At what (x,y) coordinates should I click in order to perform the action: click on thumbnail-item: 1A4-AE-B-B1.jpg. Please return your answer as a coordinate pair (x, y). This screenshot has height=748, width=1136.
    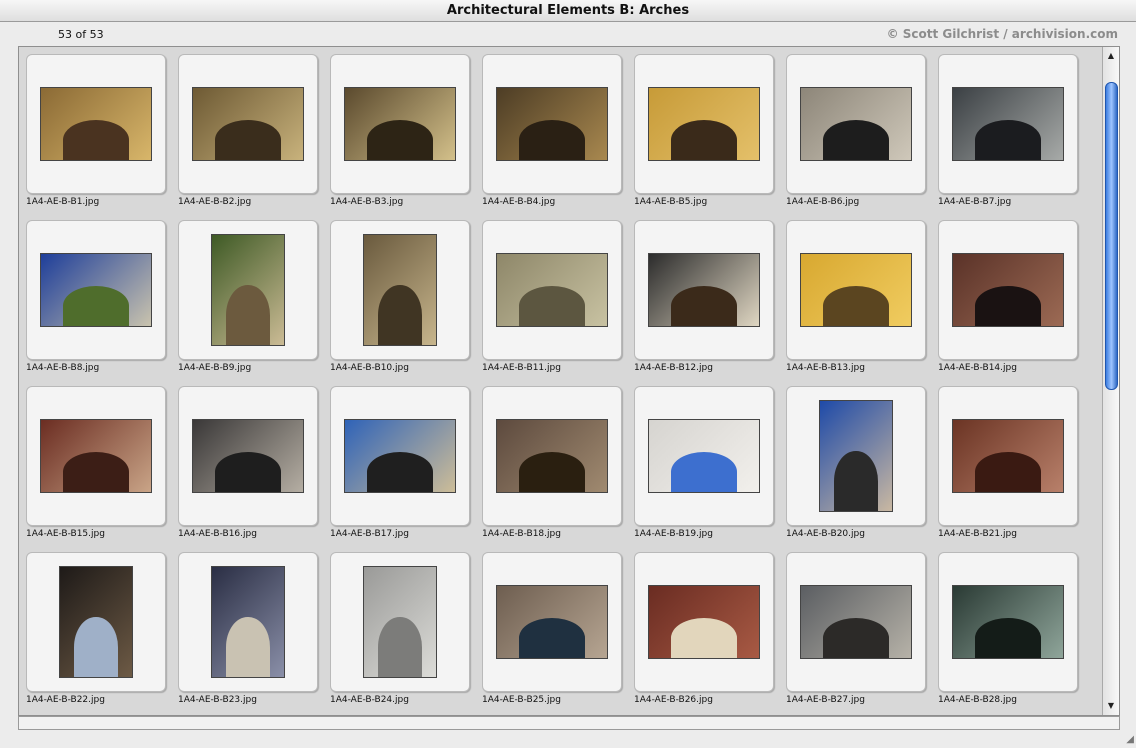
    Looking at the image, I should click on (96, 134).